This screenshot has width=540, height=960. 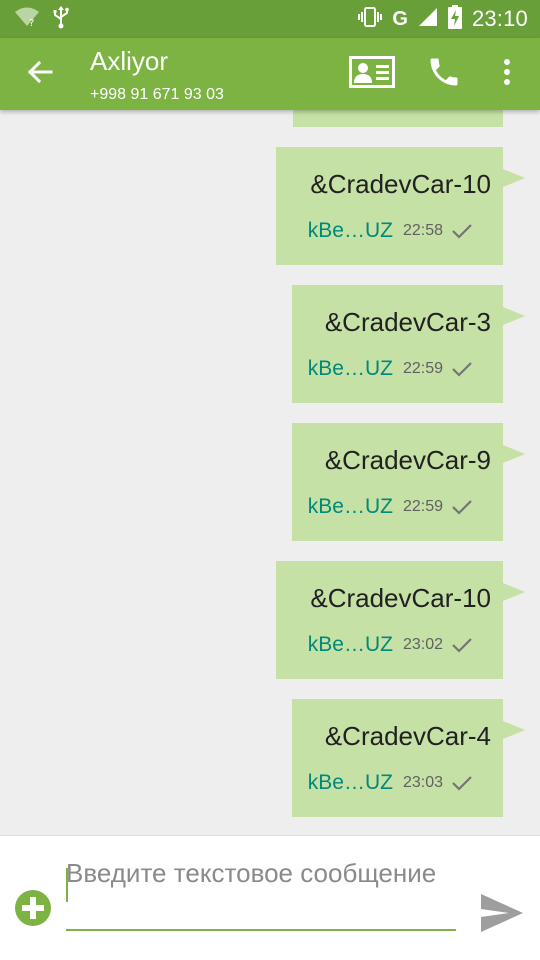 I want to click on call-button, so click(x=444, y=74).